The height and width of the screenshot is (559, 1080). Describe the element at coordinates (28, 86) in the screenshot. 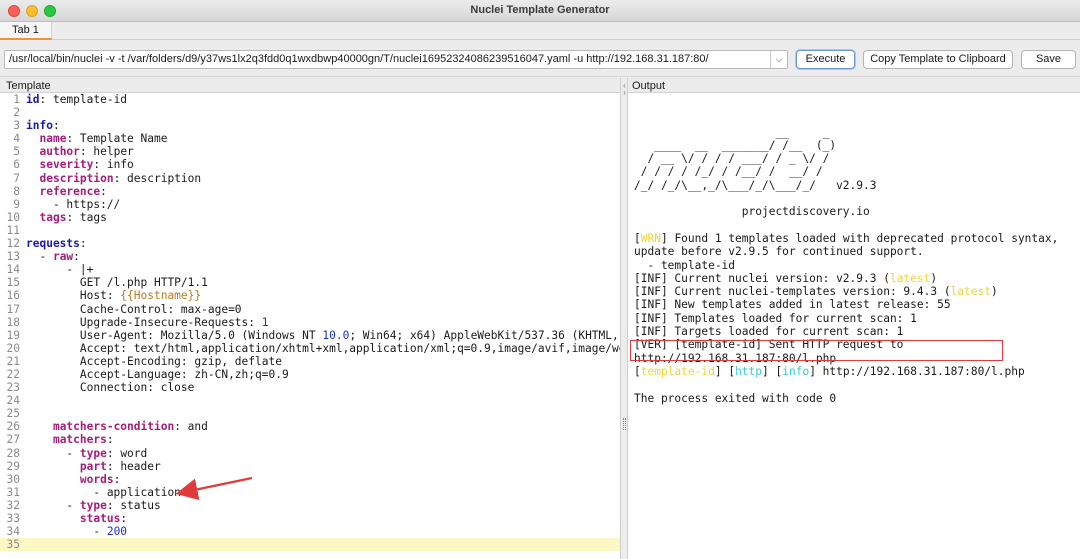

I see `template-pane-label: Template` at that location.